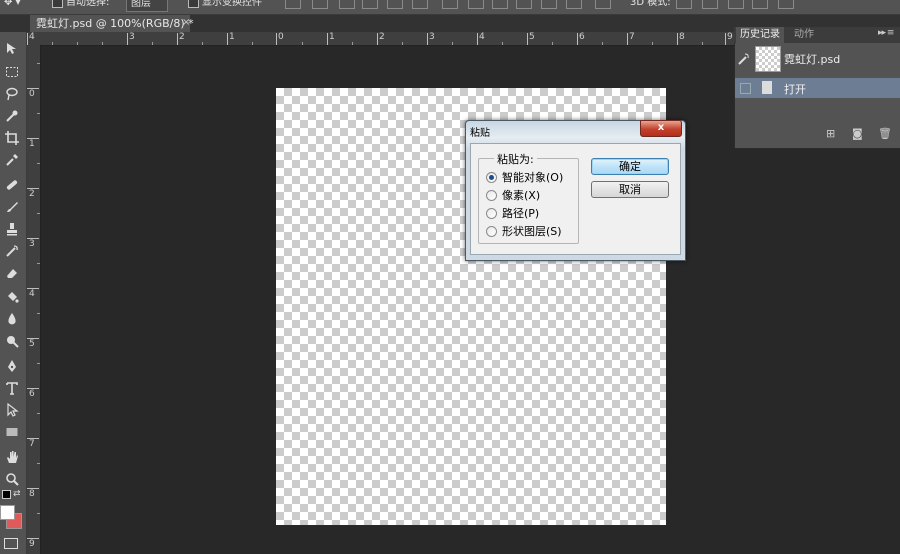 The height and width of the screenshot is (554, 900). What do you see at coordinates (12, 185) in the screenshot?
I see `healing-brush-tool-icon` at bounding box center [12, 185].